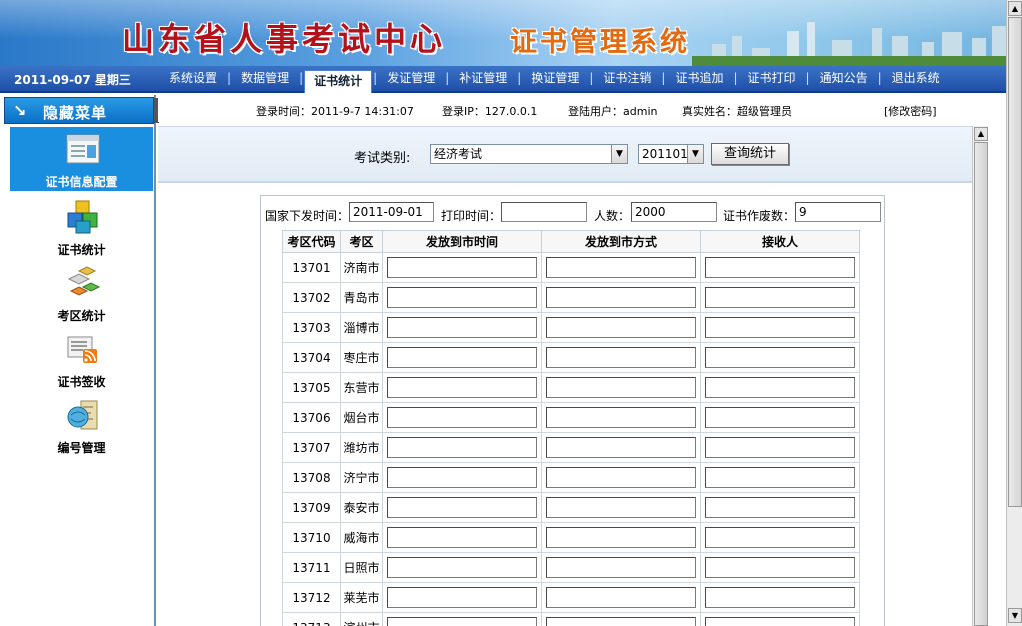 Image resolution: width=1022 pixels, height=626 pixels. Describe the element at coordinates (411, 79) in the screenshot. I see `nav-item-issue-management: 发证管理` at that location.